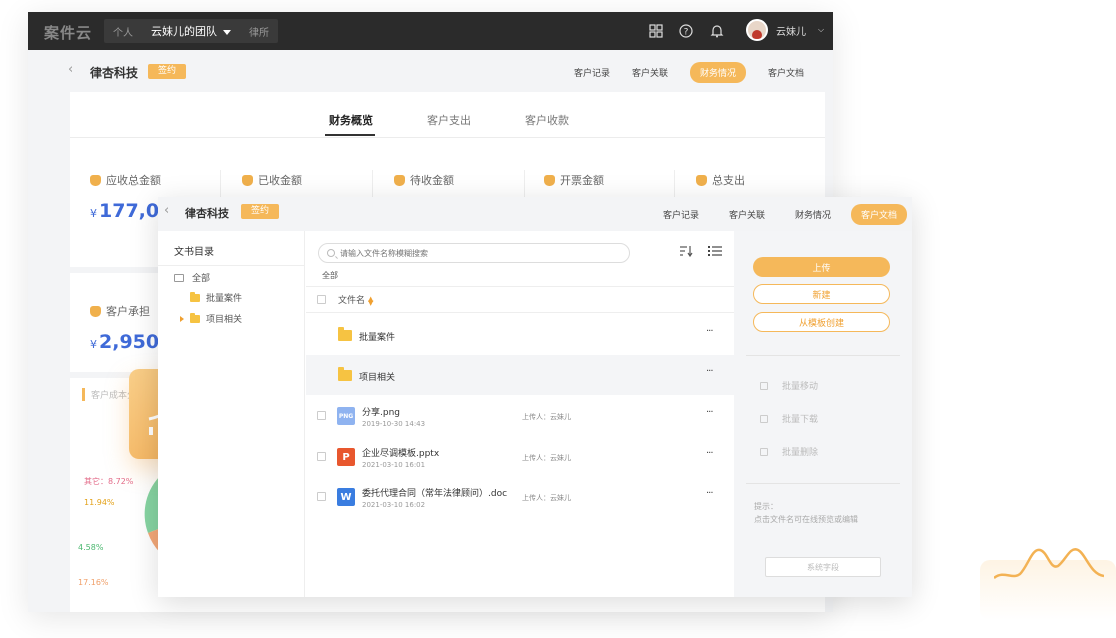  I want to click on tab-client-expense: 客户支出, so click(449, 120).